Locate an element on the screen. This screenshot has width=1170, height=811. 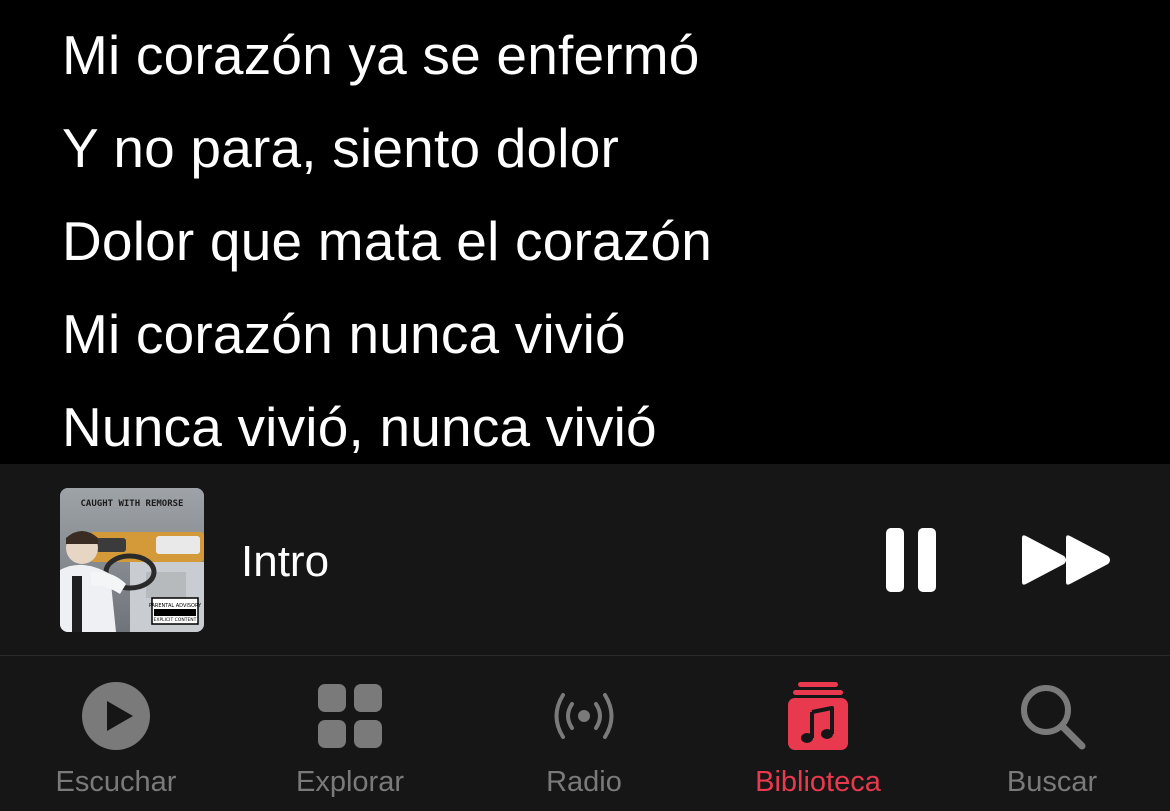
lyric-line: Mi corazón ya se enfermó is located at coordinates (381, 55).